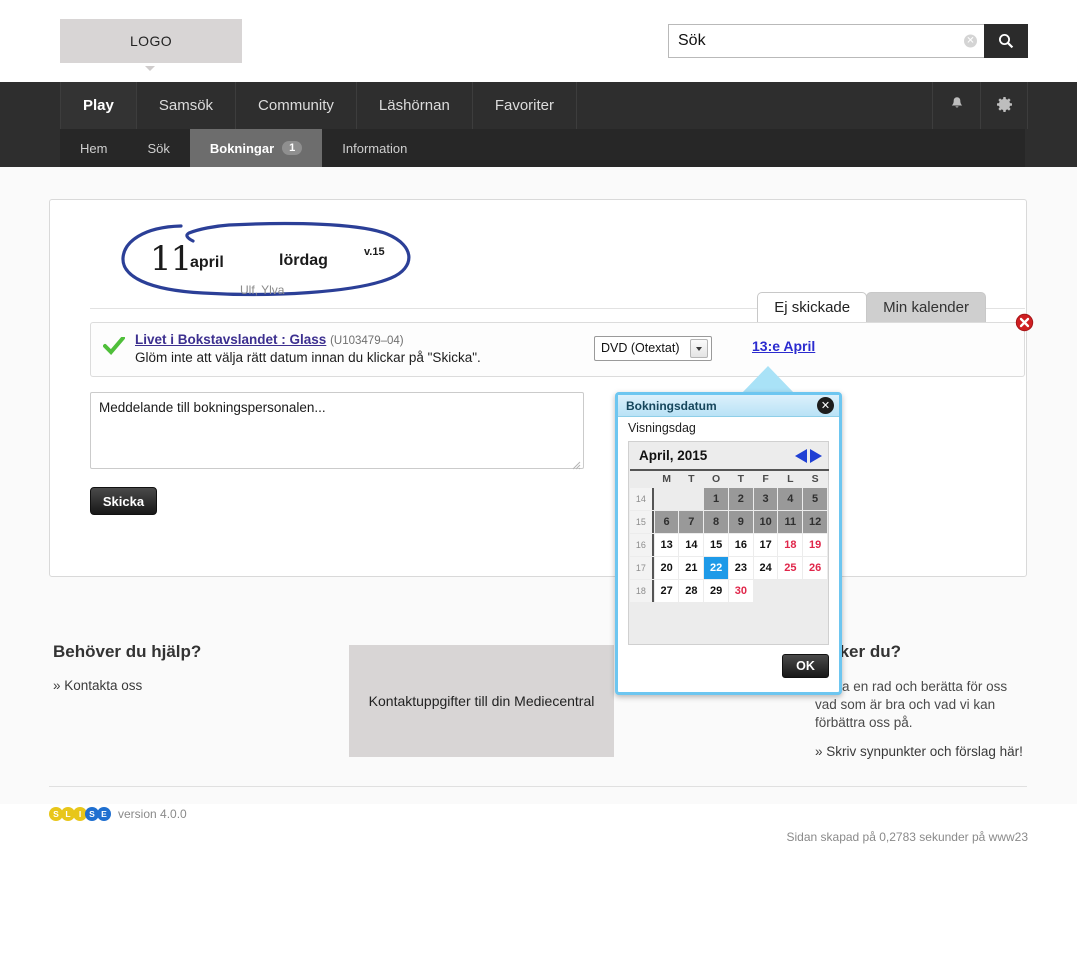 The width and height of the screenshot is (1077, 964). Describe the element at coordinates (104, 814) in the screenshot. I see `brand-letter: E` at that location.